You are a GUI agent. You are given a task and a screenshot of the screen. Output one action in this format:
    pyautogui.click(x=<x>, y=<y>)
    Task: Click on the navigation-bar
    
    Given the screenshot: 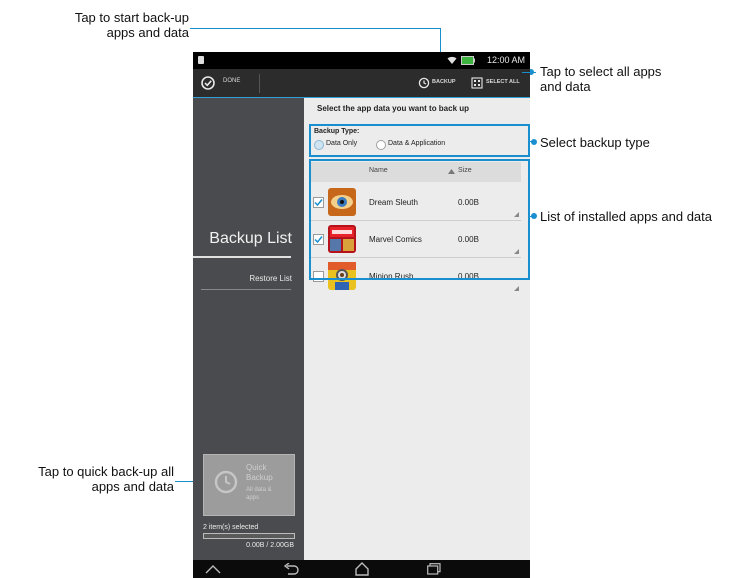 What is the action you would take?
    pyautogui.click(x=361, y=569)
    